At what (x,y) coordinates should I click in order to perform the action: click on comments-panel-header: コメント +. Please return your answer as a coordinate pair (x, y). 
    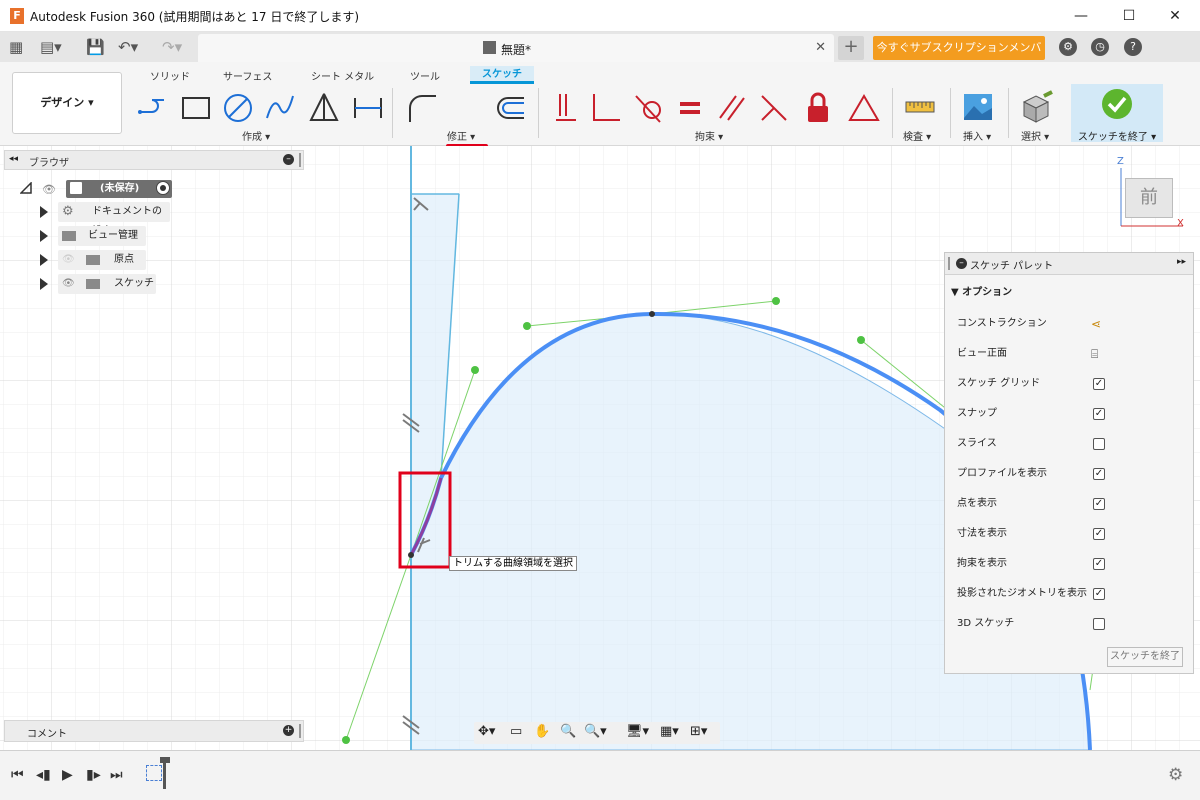
    Looking at the image, I should click on (154, 731).